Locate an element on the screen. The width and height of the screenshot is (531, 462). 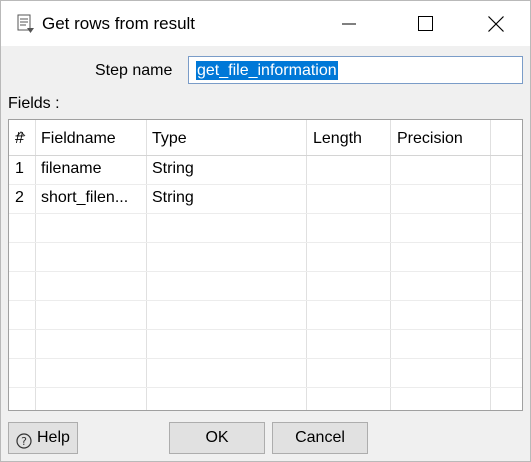
help-button: ? Help is located at coordinates (43, 438).